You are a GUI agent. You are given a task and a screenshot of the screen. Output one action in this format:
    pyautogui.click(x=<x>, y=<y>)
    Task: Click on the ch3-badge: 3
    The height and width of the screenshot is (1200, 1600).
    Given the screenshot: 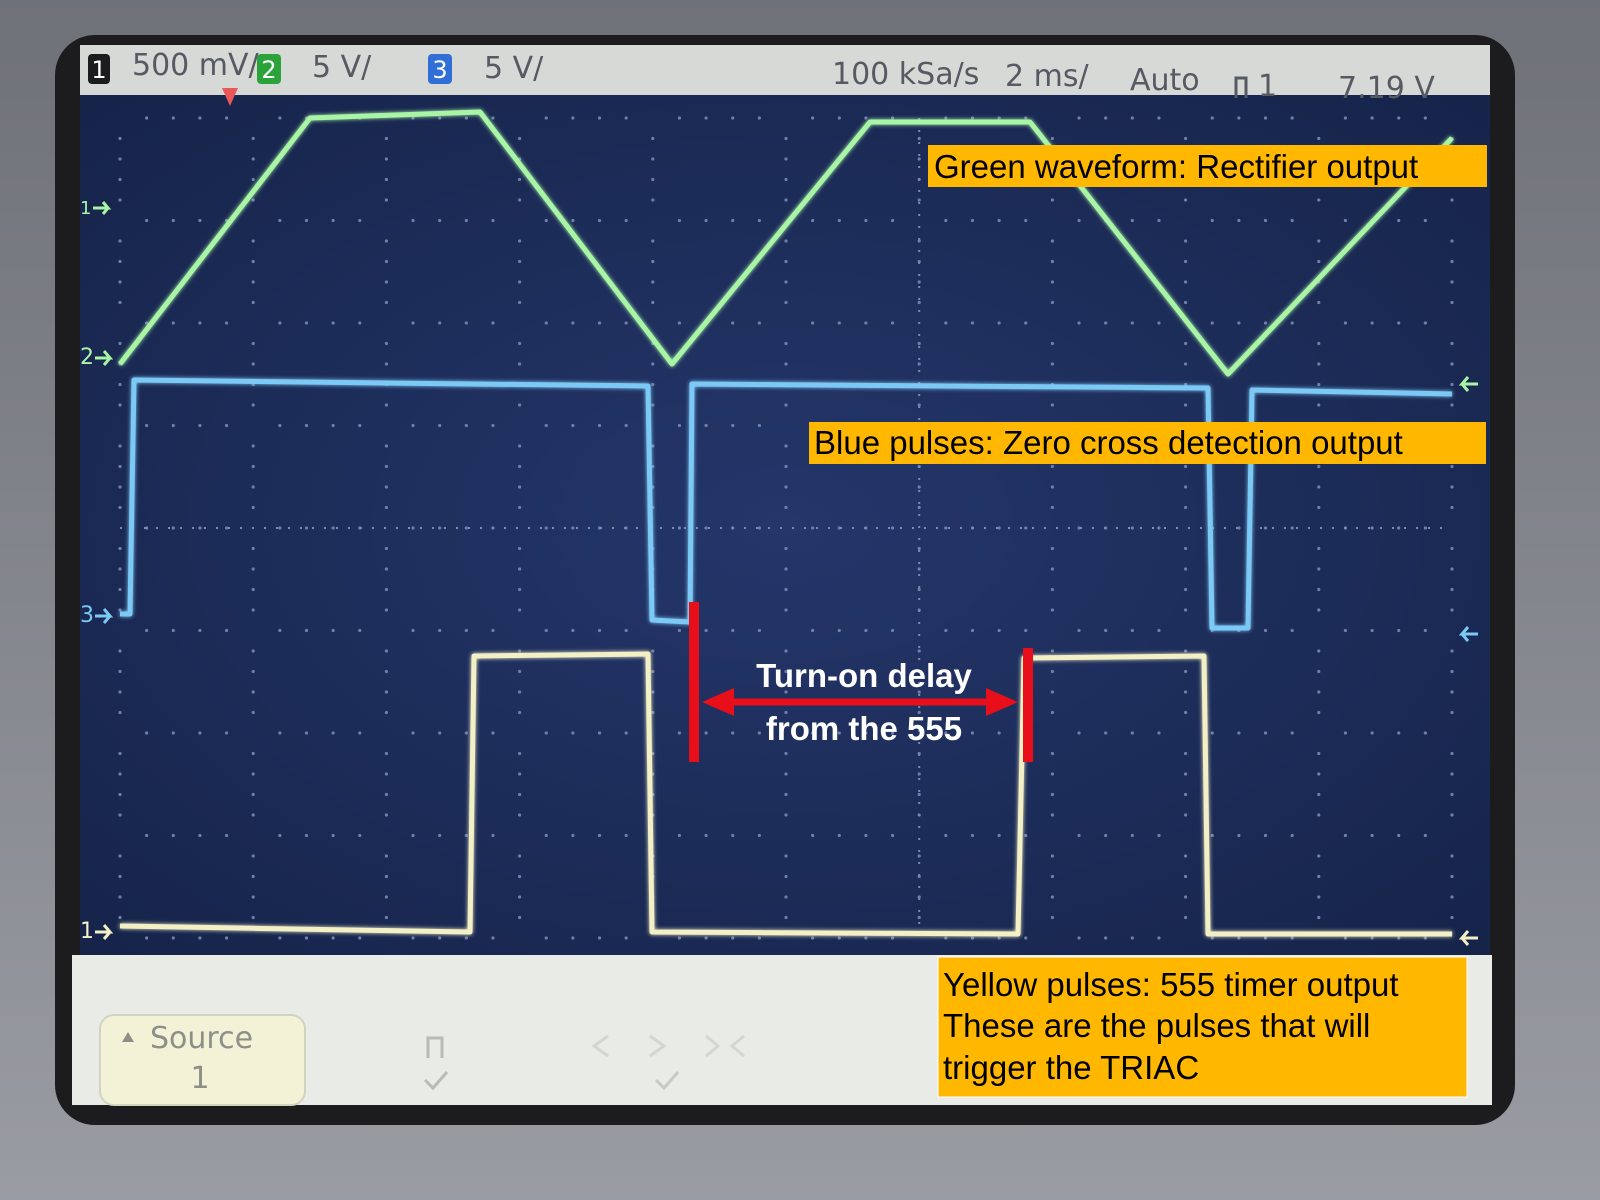 What is the action you would take?
    pyautogui.click(x=439, y=70)
    